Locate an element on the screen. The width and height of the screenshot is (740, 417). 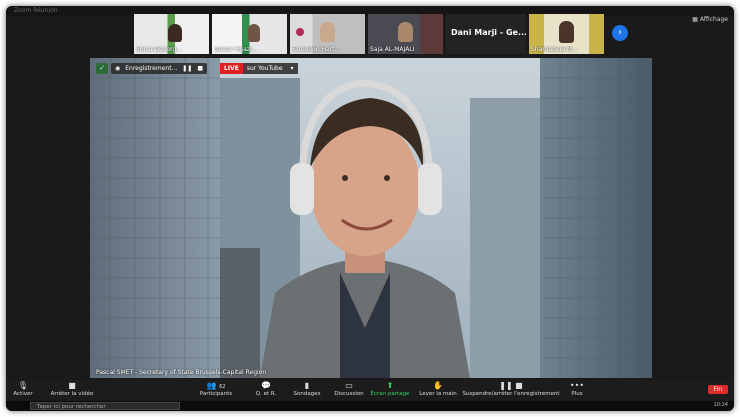
record-label: Suspendre/arrêter l'enregistrement is located at coordinates (511, 394).